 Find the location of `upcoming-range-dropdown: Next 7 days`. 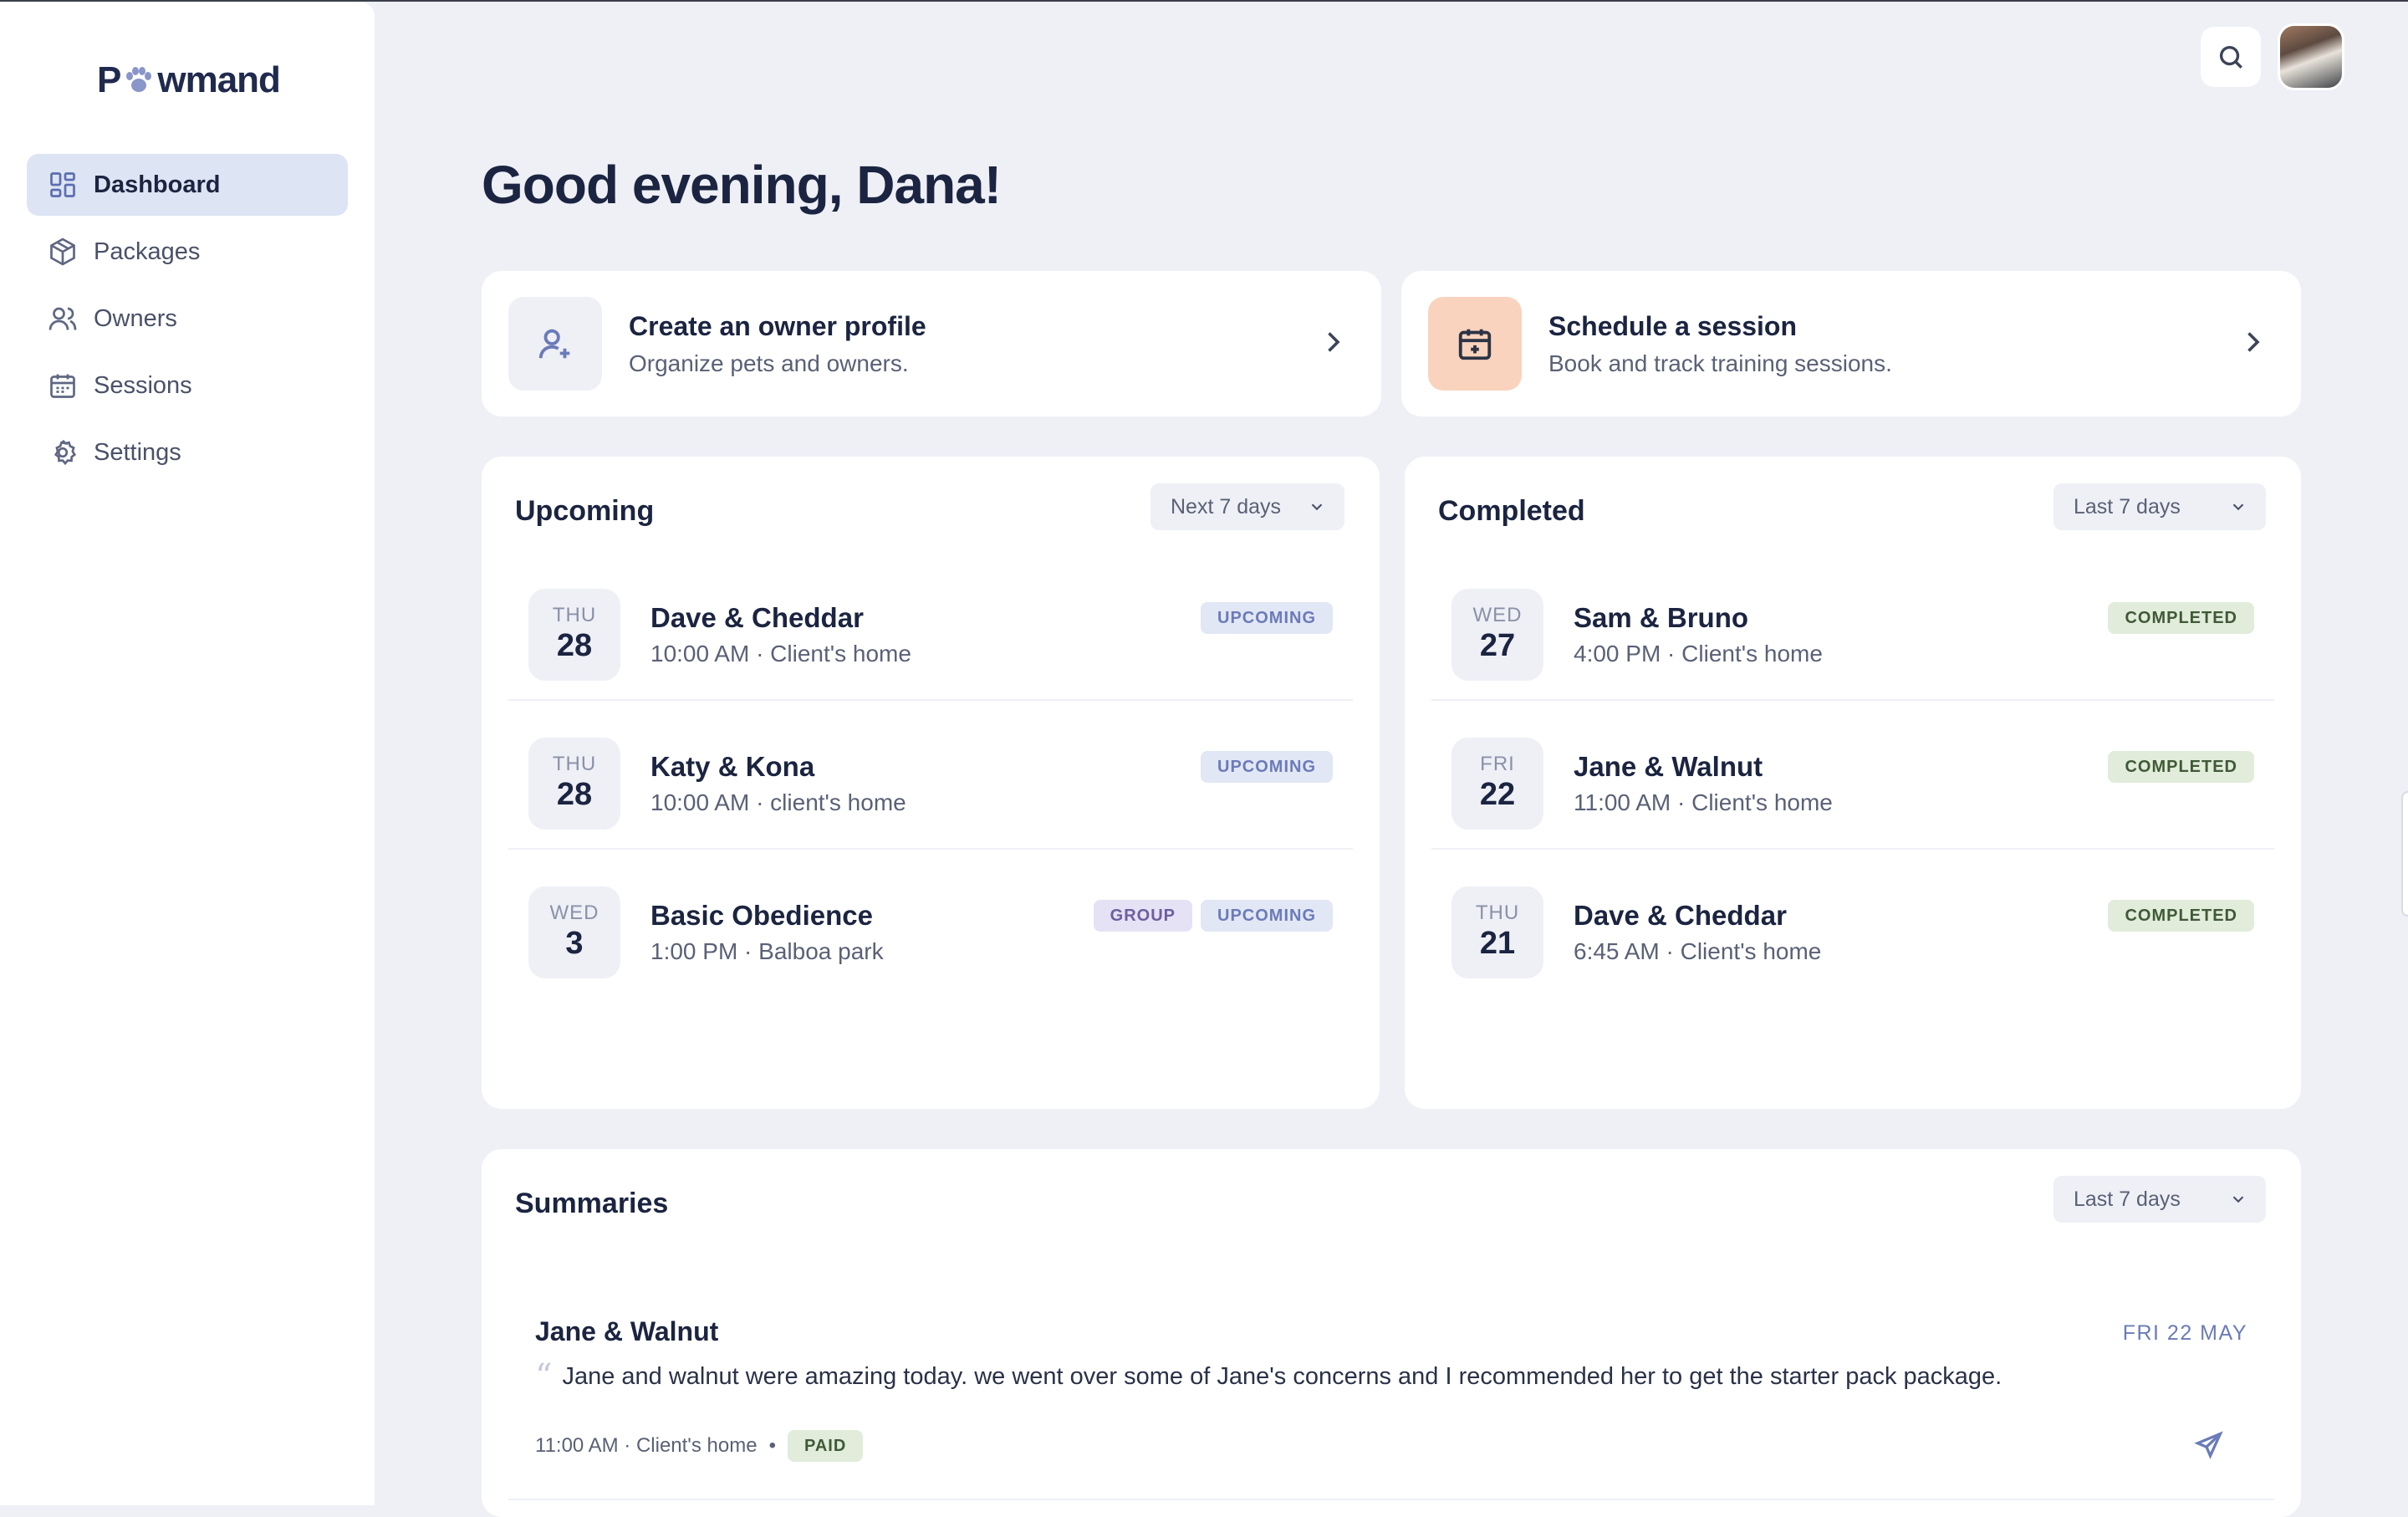

upcoming-range-dropdown: Next 7 days is located at coordinates (1247, 506).